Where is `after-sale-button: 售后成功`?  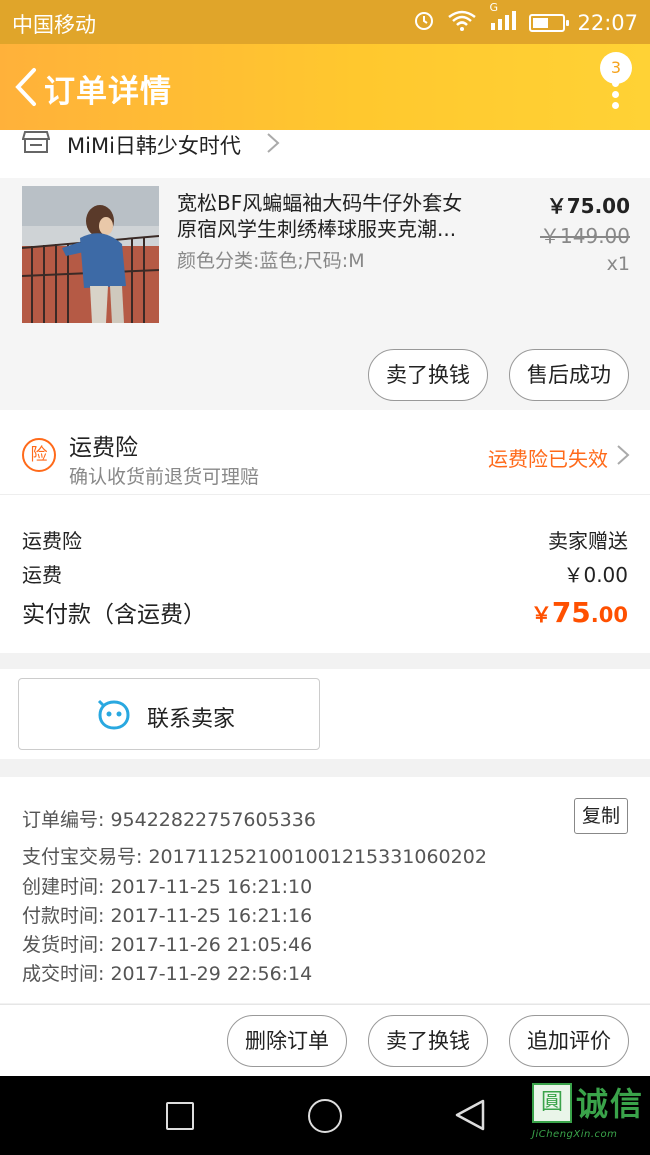
after-sale-button: 售后成功 is located at coordinates (569, 375).